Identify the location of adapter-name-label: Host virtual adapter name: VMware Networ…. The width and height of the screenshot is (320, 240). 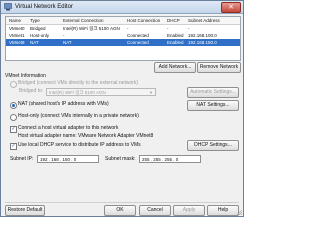
(86, 136).